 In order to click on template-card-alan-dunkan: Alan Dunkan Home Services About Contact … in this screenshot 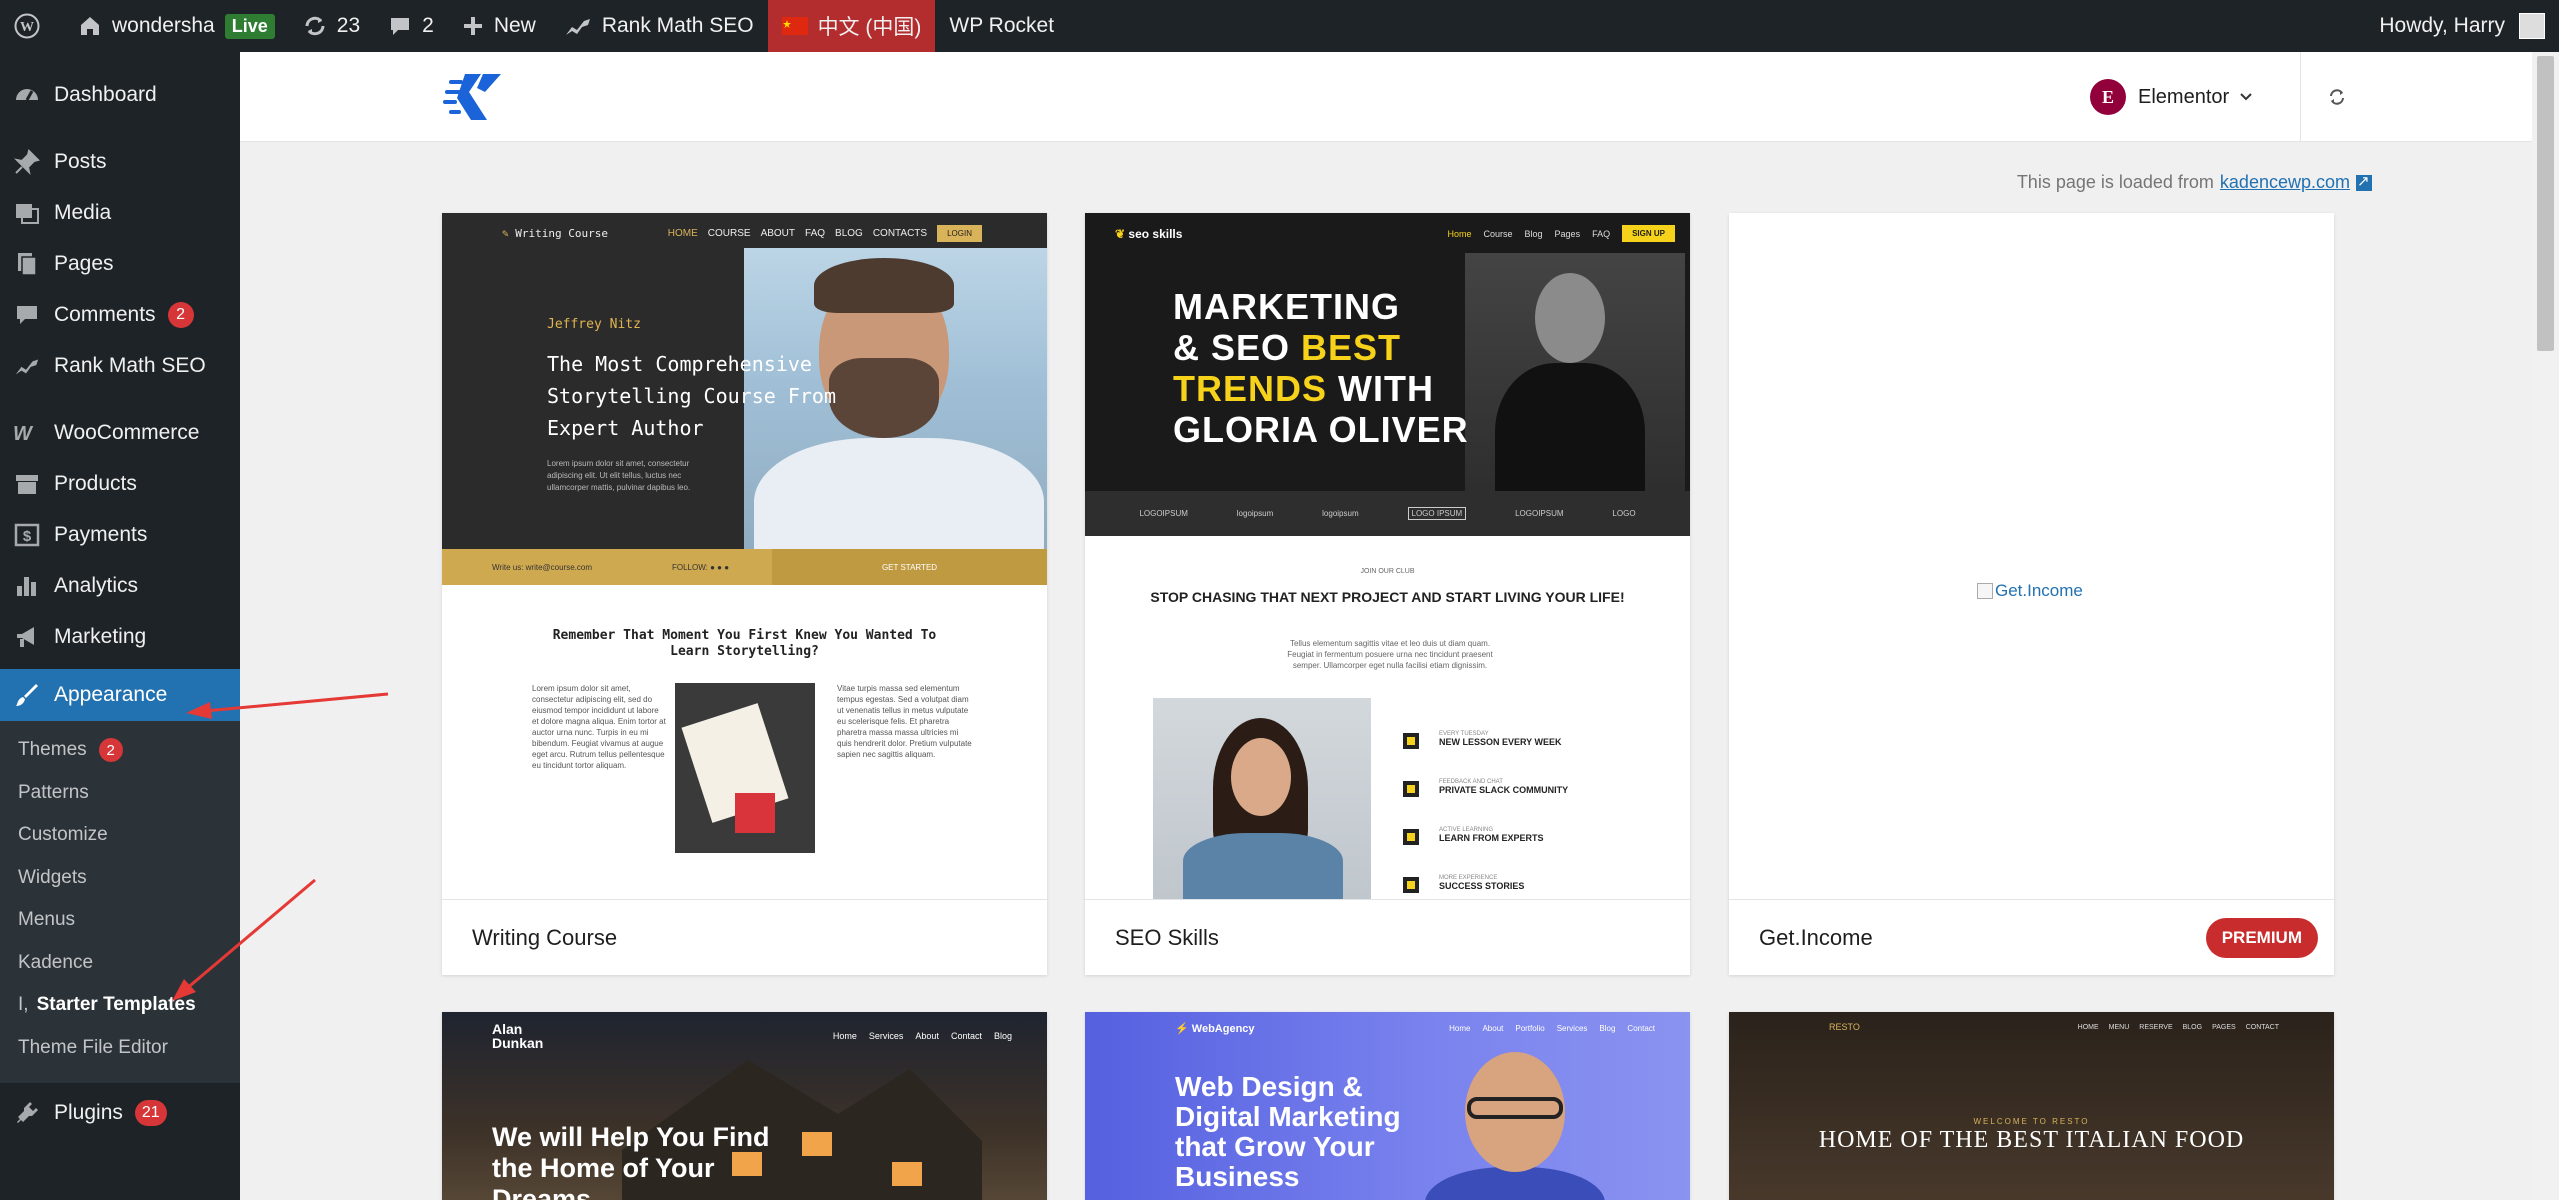, I will do `click(744, 1106)`.